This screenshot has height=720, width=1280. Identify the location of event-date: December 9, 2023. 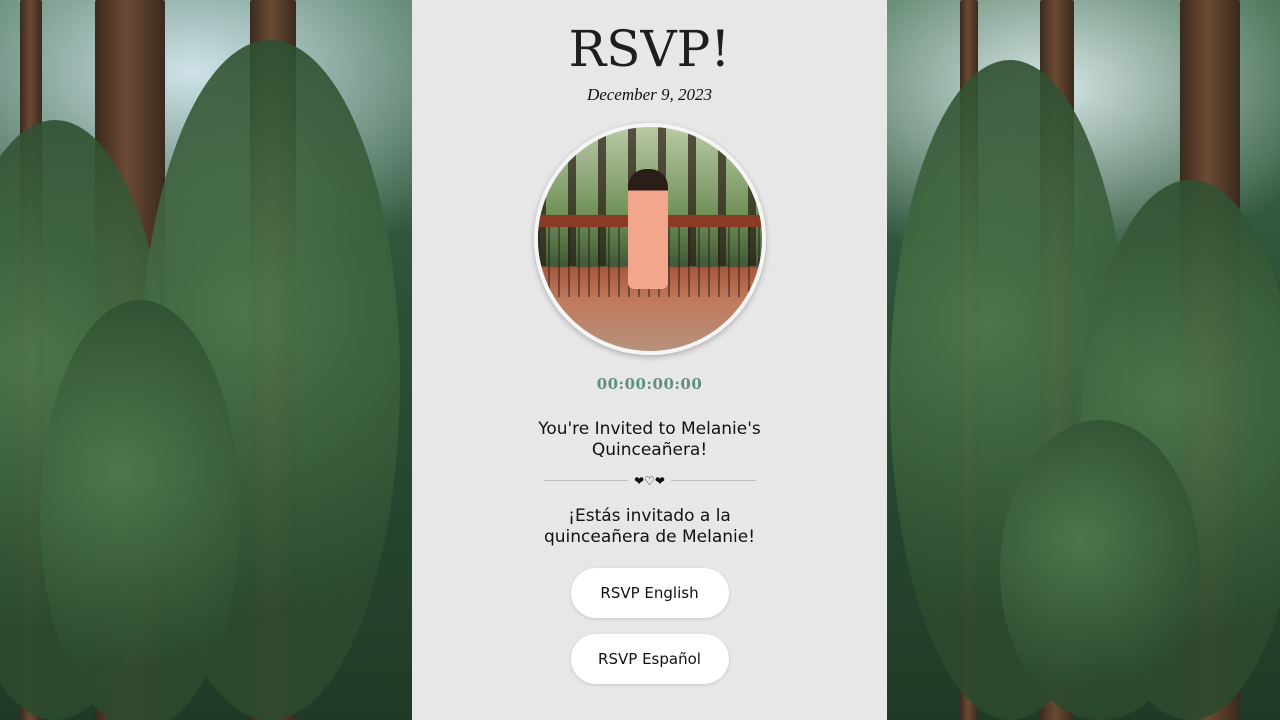
(649, 94).